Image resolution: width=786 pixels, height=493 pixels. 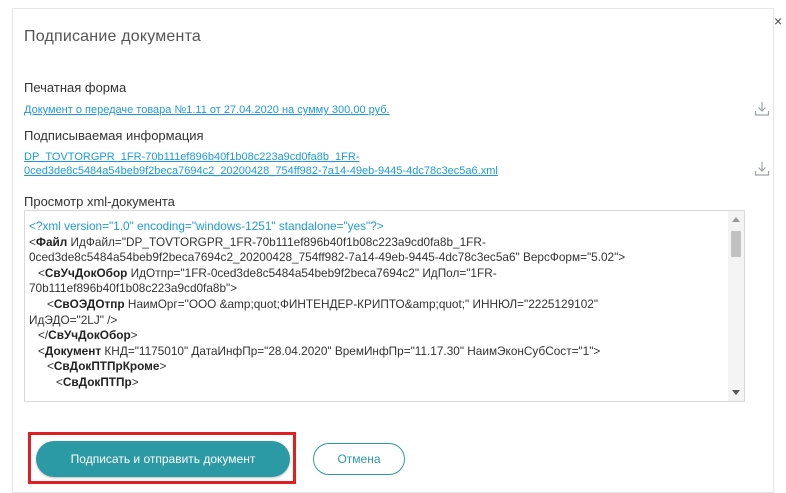 I want to click on xml-line: 70b111ef896b40f1b08c223a9cd0fa8b">, so click(x=378, y=289).